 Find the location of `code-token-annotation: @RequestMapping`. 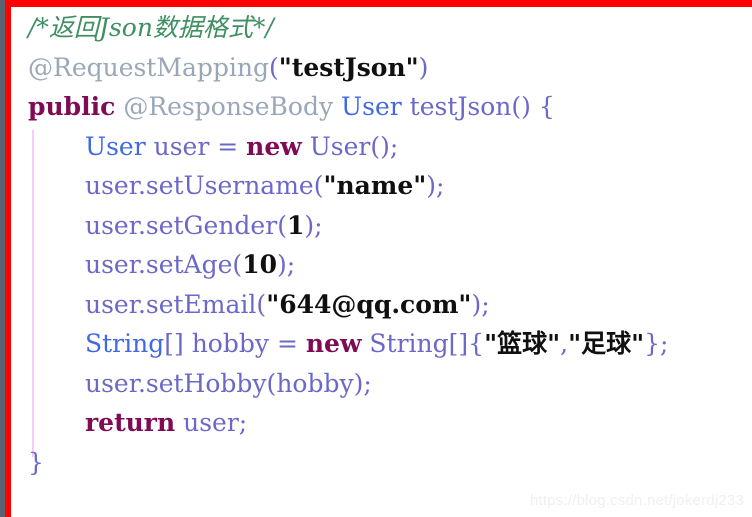

code-token-annotation: @RequestMapping is located at coordinates (149, 67).